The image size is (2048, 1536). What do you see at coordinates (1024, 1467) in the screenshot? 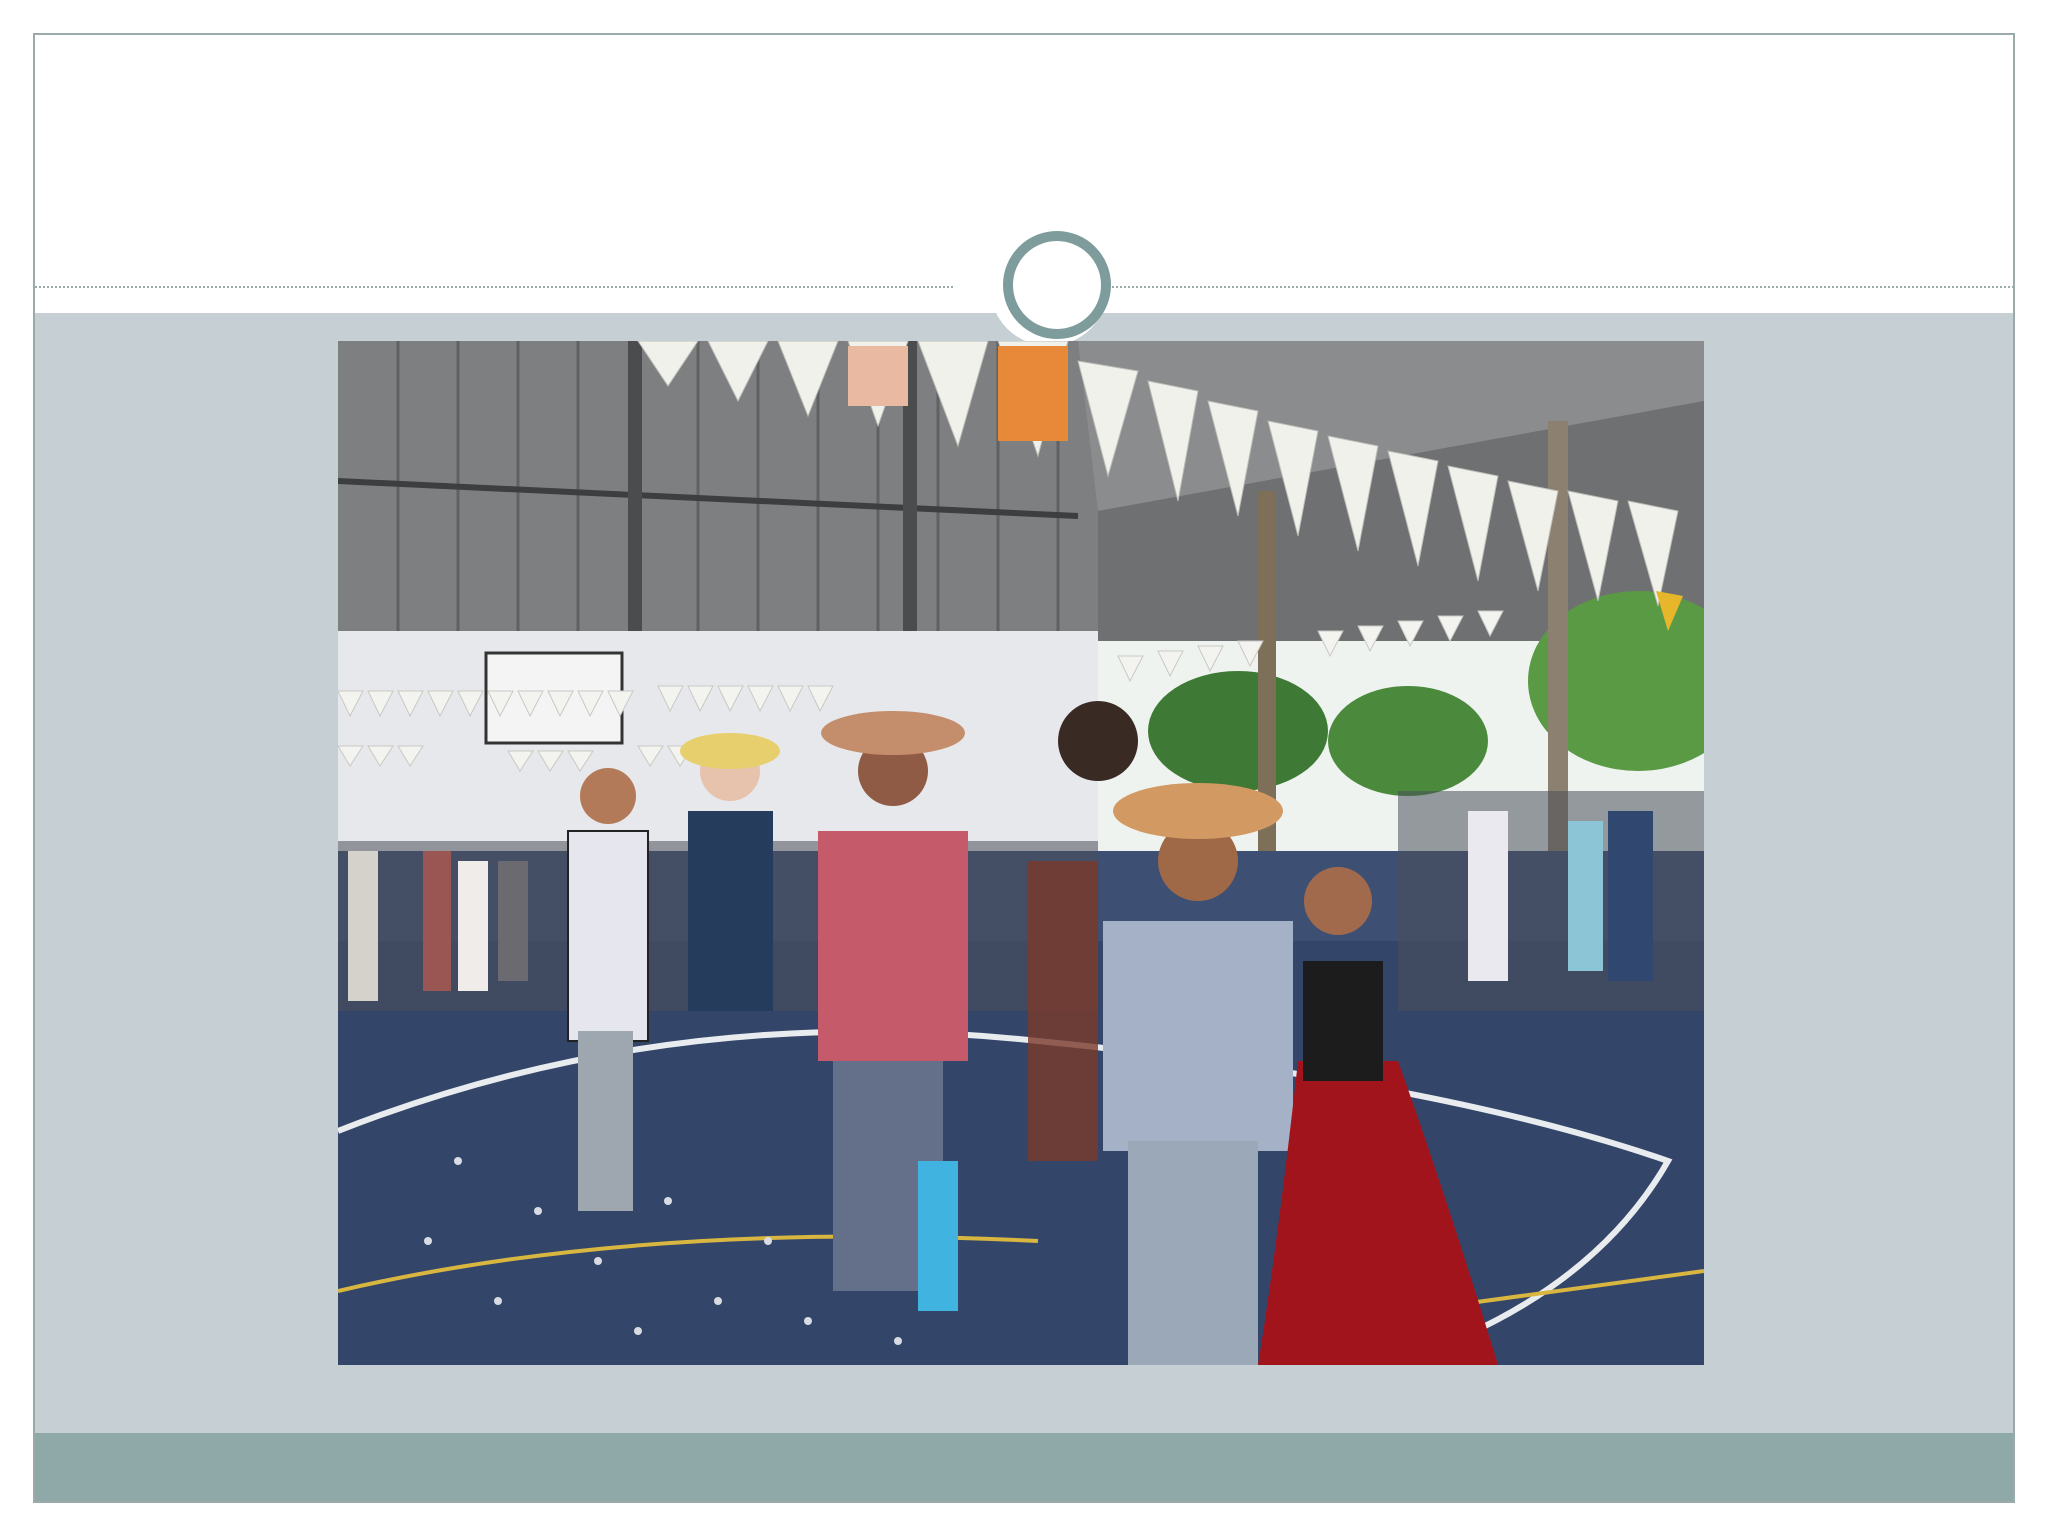
I see `footer-band` at bounding box center [1024, 1467].